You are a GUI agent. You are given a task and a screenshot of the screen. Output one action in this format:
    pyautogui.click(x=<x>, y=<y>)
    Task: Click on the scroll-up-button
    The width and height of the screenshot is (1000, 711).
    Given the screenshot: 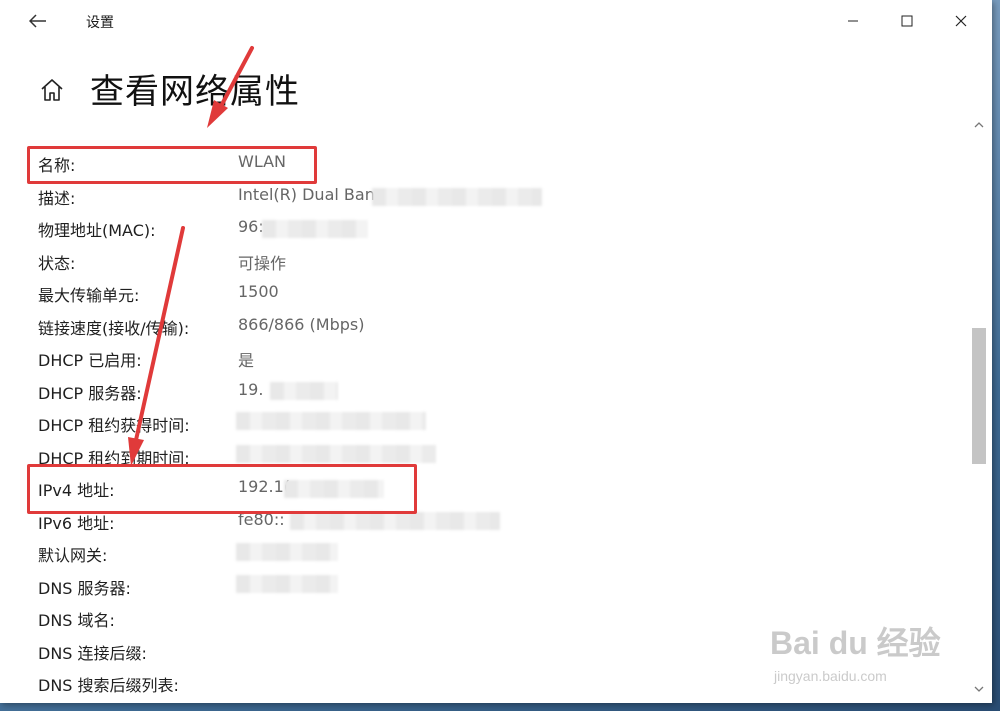 What is the action you would take?
    pyautogui.click(x=979, y=125)
    